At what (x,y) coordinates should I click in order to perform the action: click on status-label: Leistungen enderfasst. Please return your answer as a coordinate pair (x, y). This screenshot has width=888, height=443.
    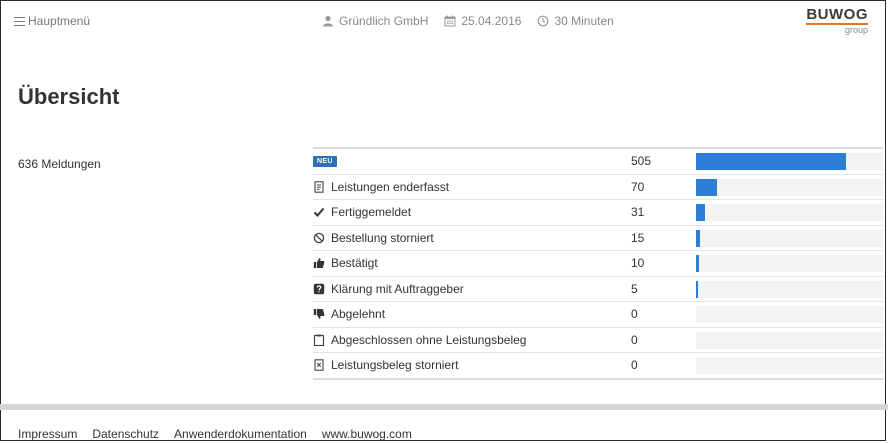
    Looking at the image, I should click on (381, 187).